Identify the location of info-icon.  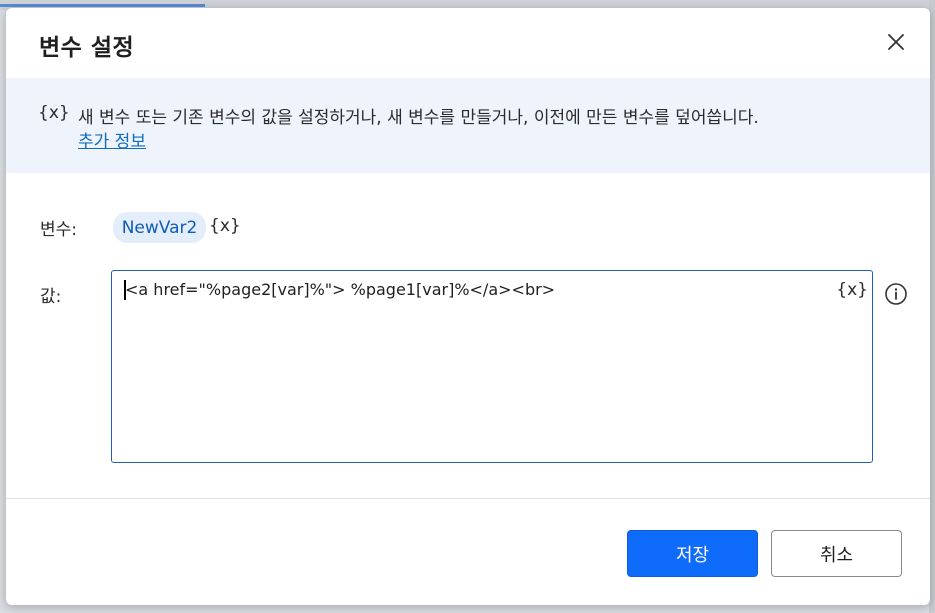
(896, 294).